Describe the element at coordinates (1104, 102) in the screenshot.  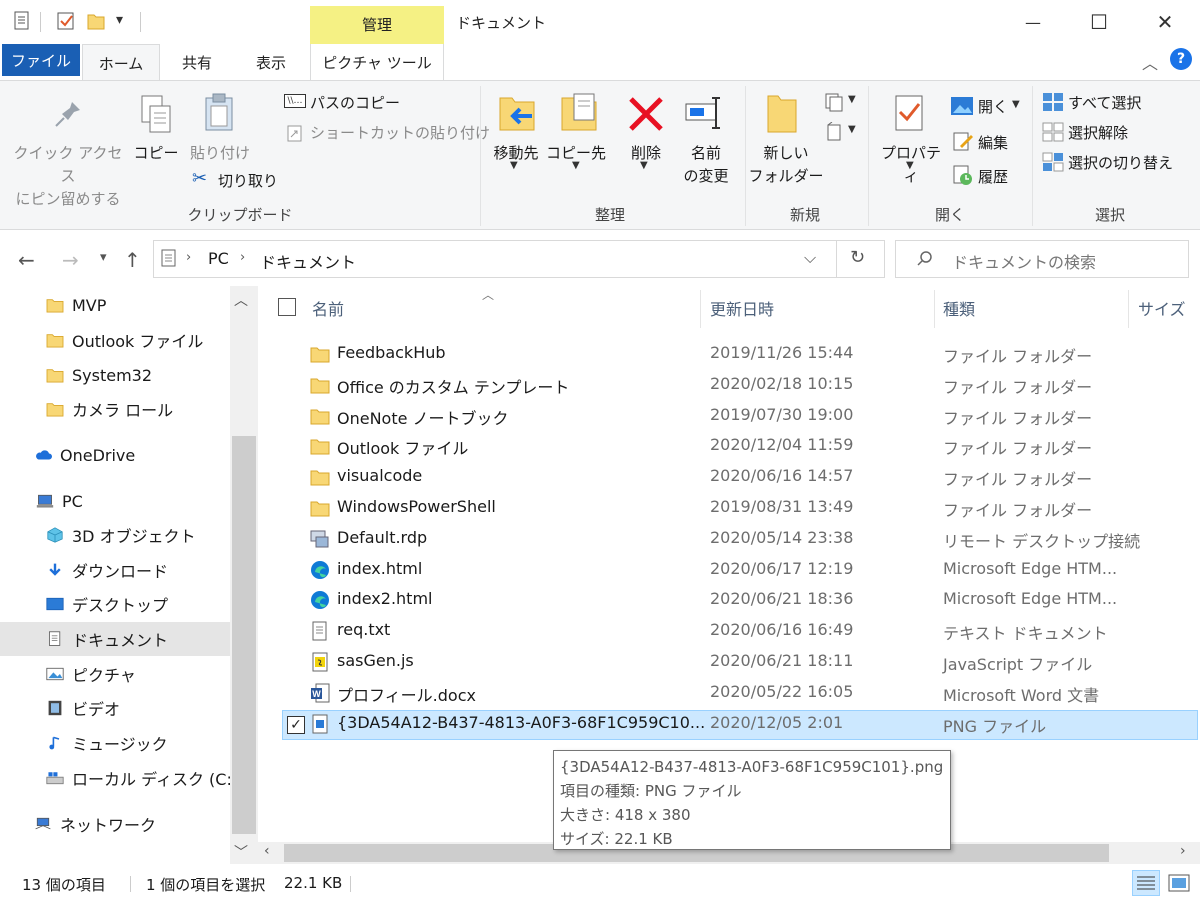
I see `select-all-button: すべて選択` at that location.